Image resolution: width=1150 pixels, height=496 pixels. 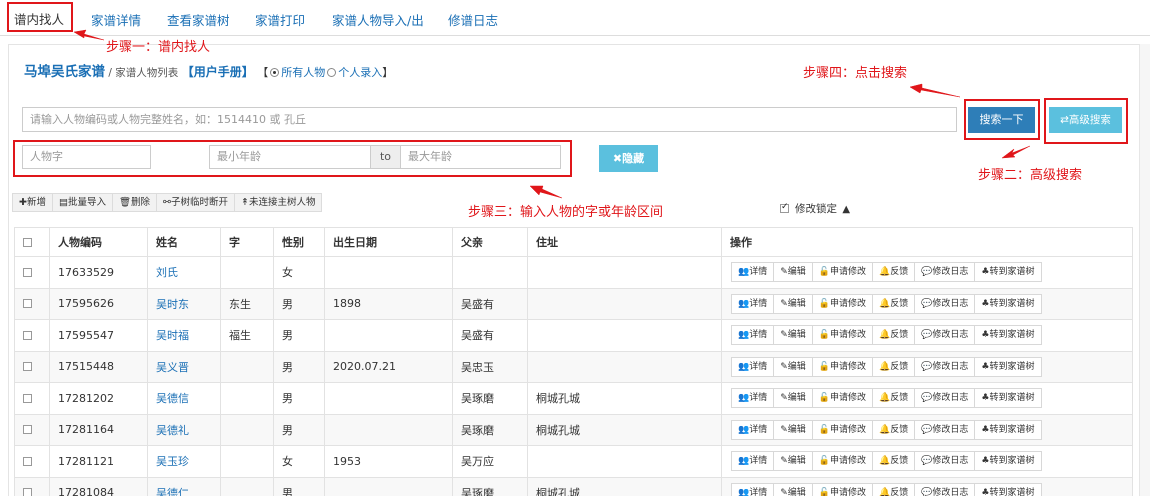 I want to click on cell-name-text: 吴时东, so click(x=172, y=304).